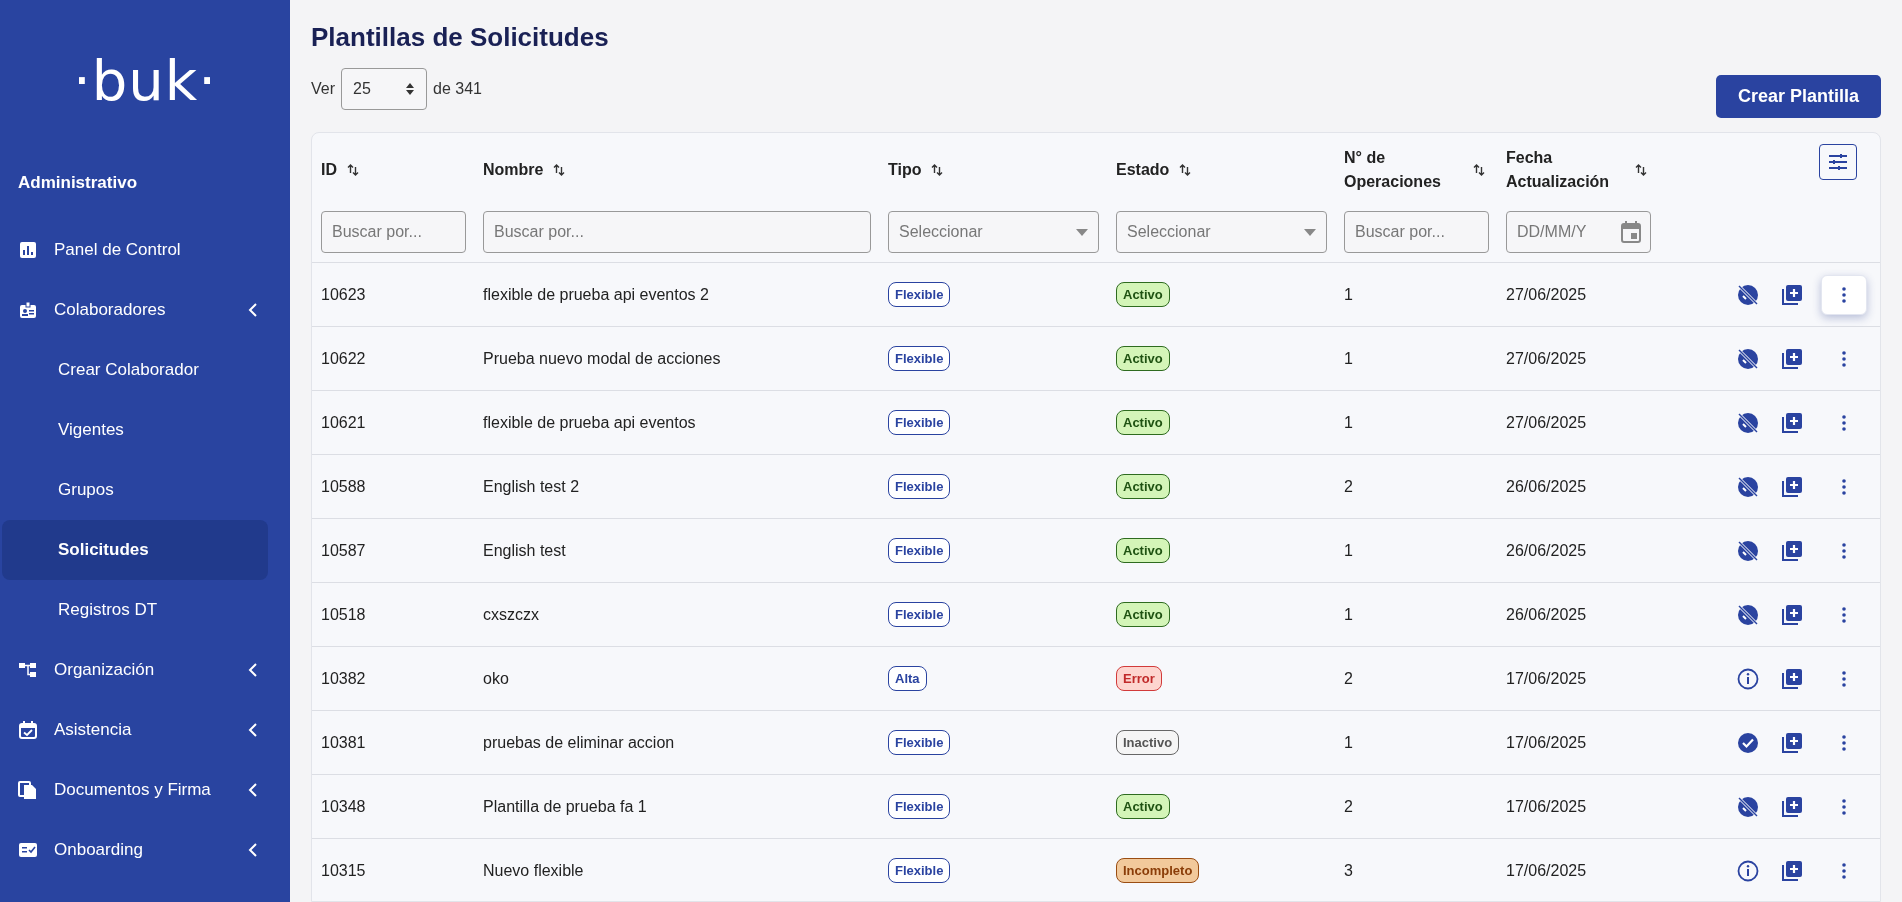 The height and width of the screenshot is (902, 1902). What do you see at coordinates (1139, 678) in the screenshot?
I see `status-tag: Error` at bounding box center [1139, 678].